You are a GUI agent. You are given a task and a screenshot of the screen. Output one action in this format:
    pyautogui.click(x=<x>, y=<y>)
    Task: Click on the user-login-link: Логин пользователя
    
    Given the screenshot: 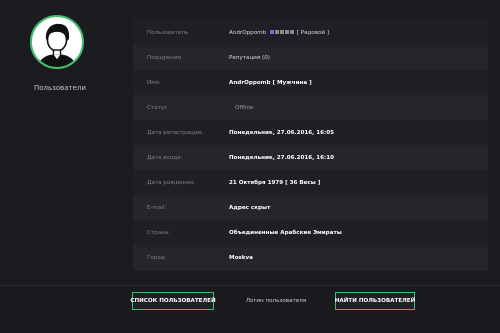 What is the action you would take?
    pyautogui.click(x=276, y=301)
    